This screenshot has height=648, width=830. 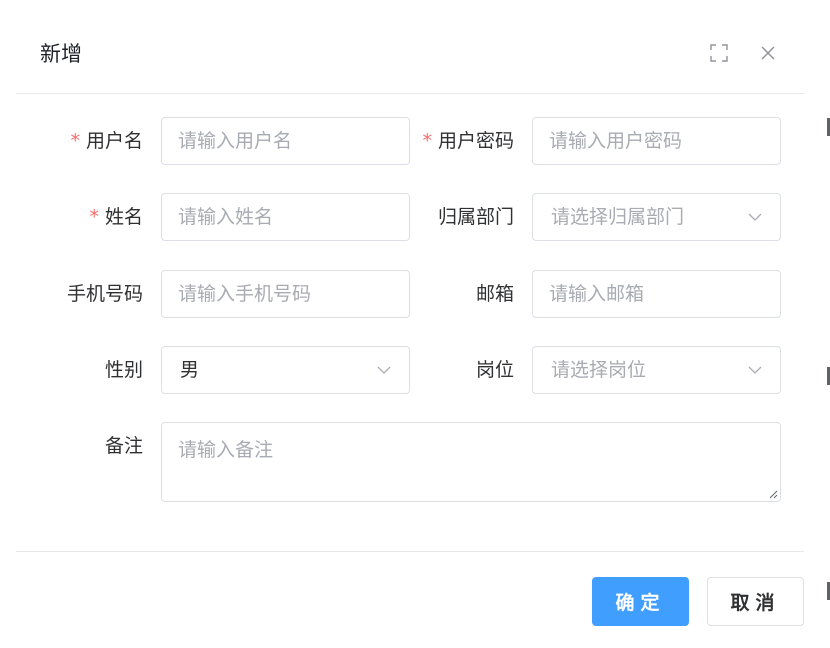 I want to click on password-input, so click(x=656, y=141).